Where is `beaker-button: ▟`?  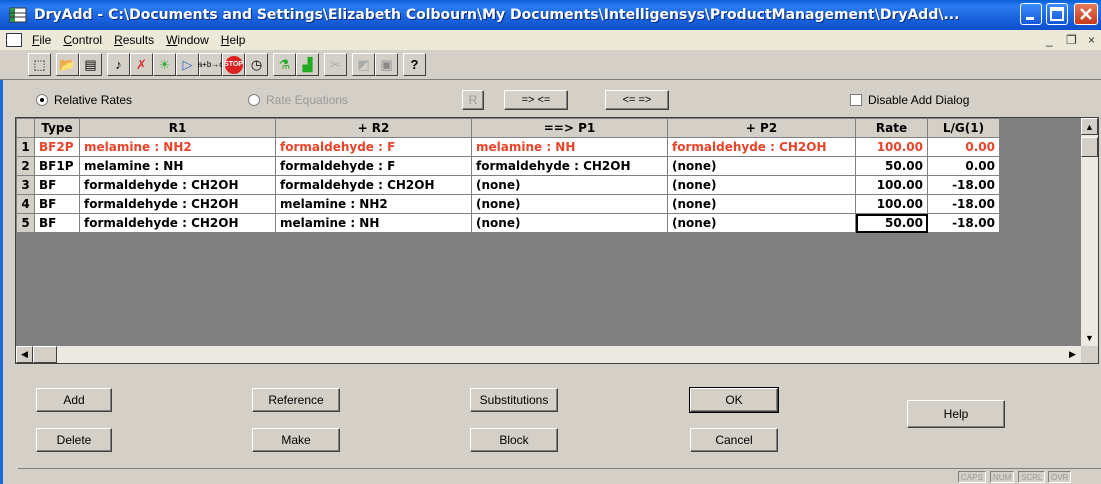
beaker-button: ▟ is located at coordinates (307, 64).